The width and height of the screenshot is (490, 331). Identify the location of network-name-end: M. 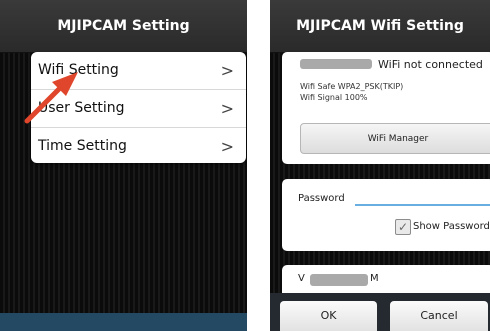
(374, 278).